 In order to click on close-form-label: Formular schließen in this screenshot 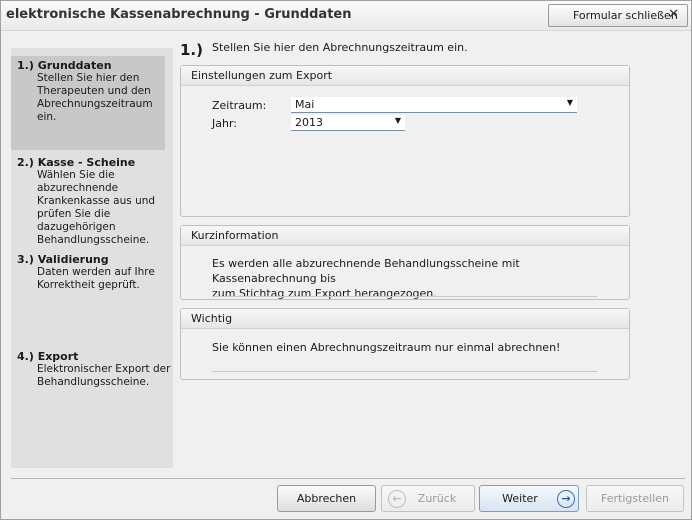, I will do `click(625, 15)`.